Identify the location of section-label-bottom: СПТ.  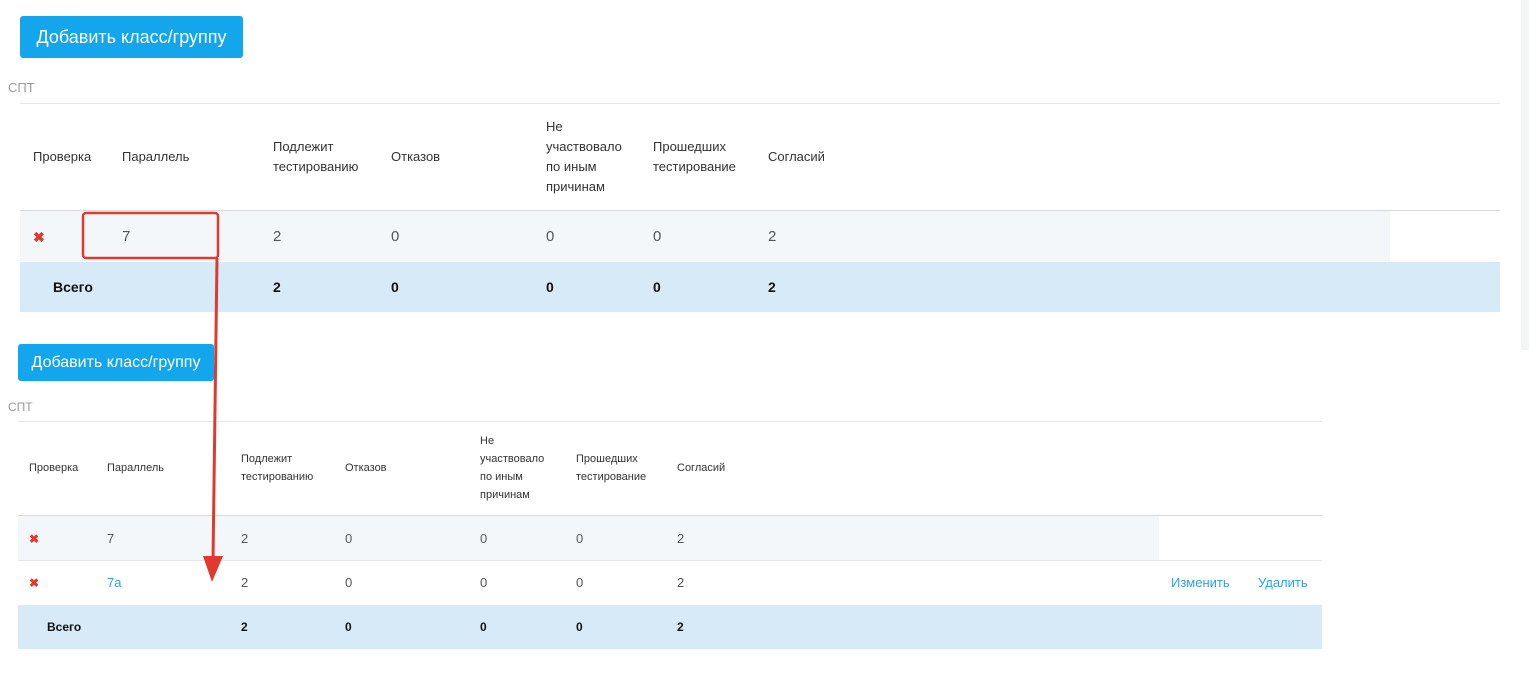
(20, 407).